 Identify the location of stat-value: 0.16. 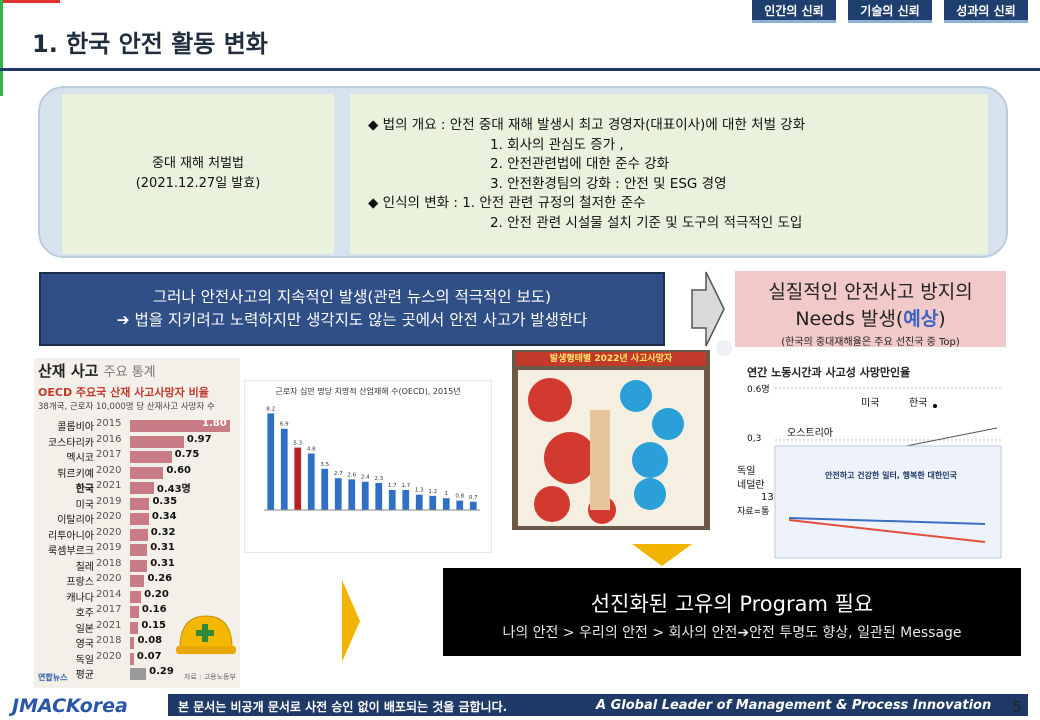
(154, 609).